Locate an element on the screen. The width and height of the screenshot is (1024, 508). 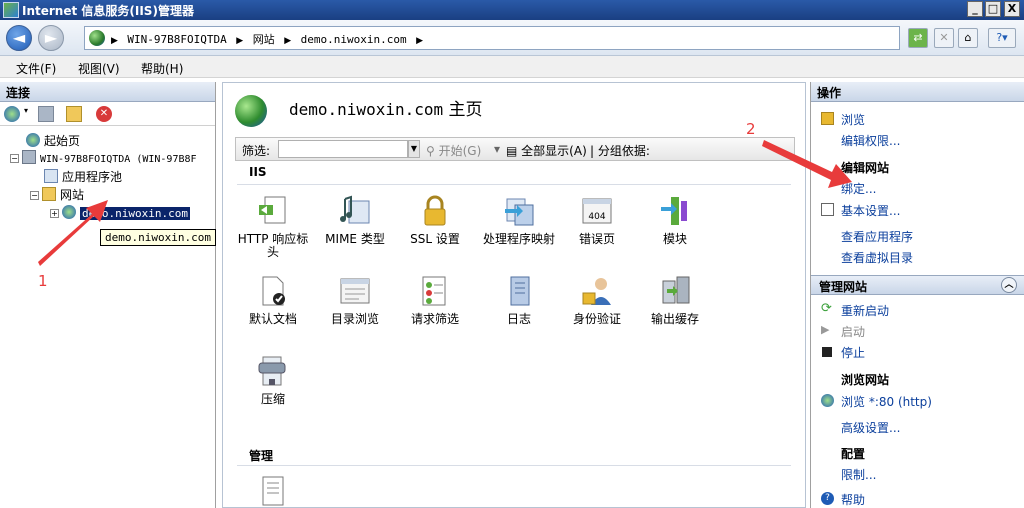
refresh-icon: ⇄ is located at coordinates (918, 38).